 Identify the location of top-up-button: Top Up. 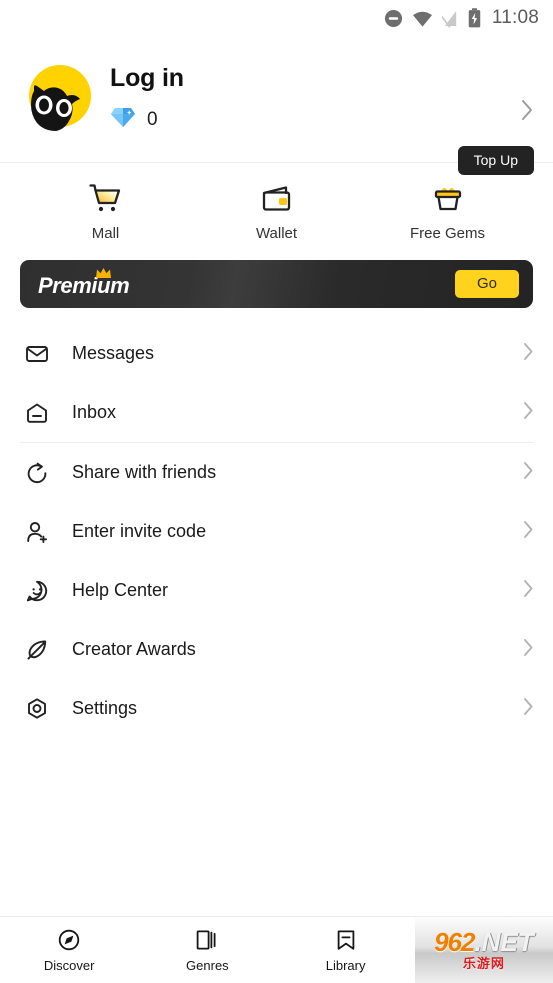
(495, 161).